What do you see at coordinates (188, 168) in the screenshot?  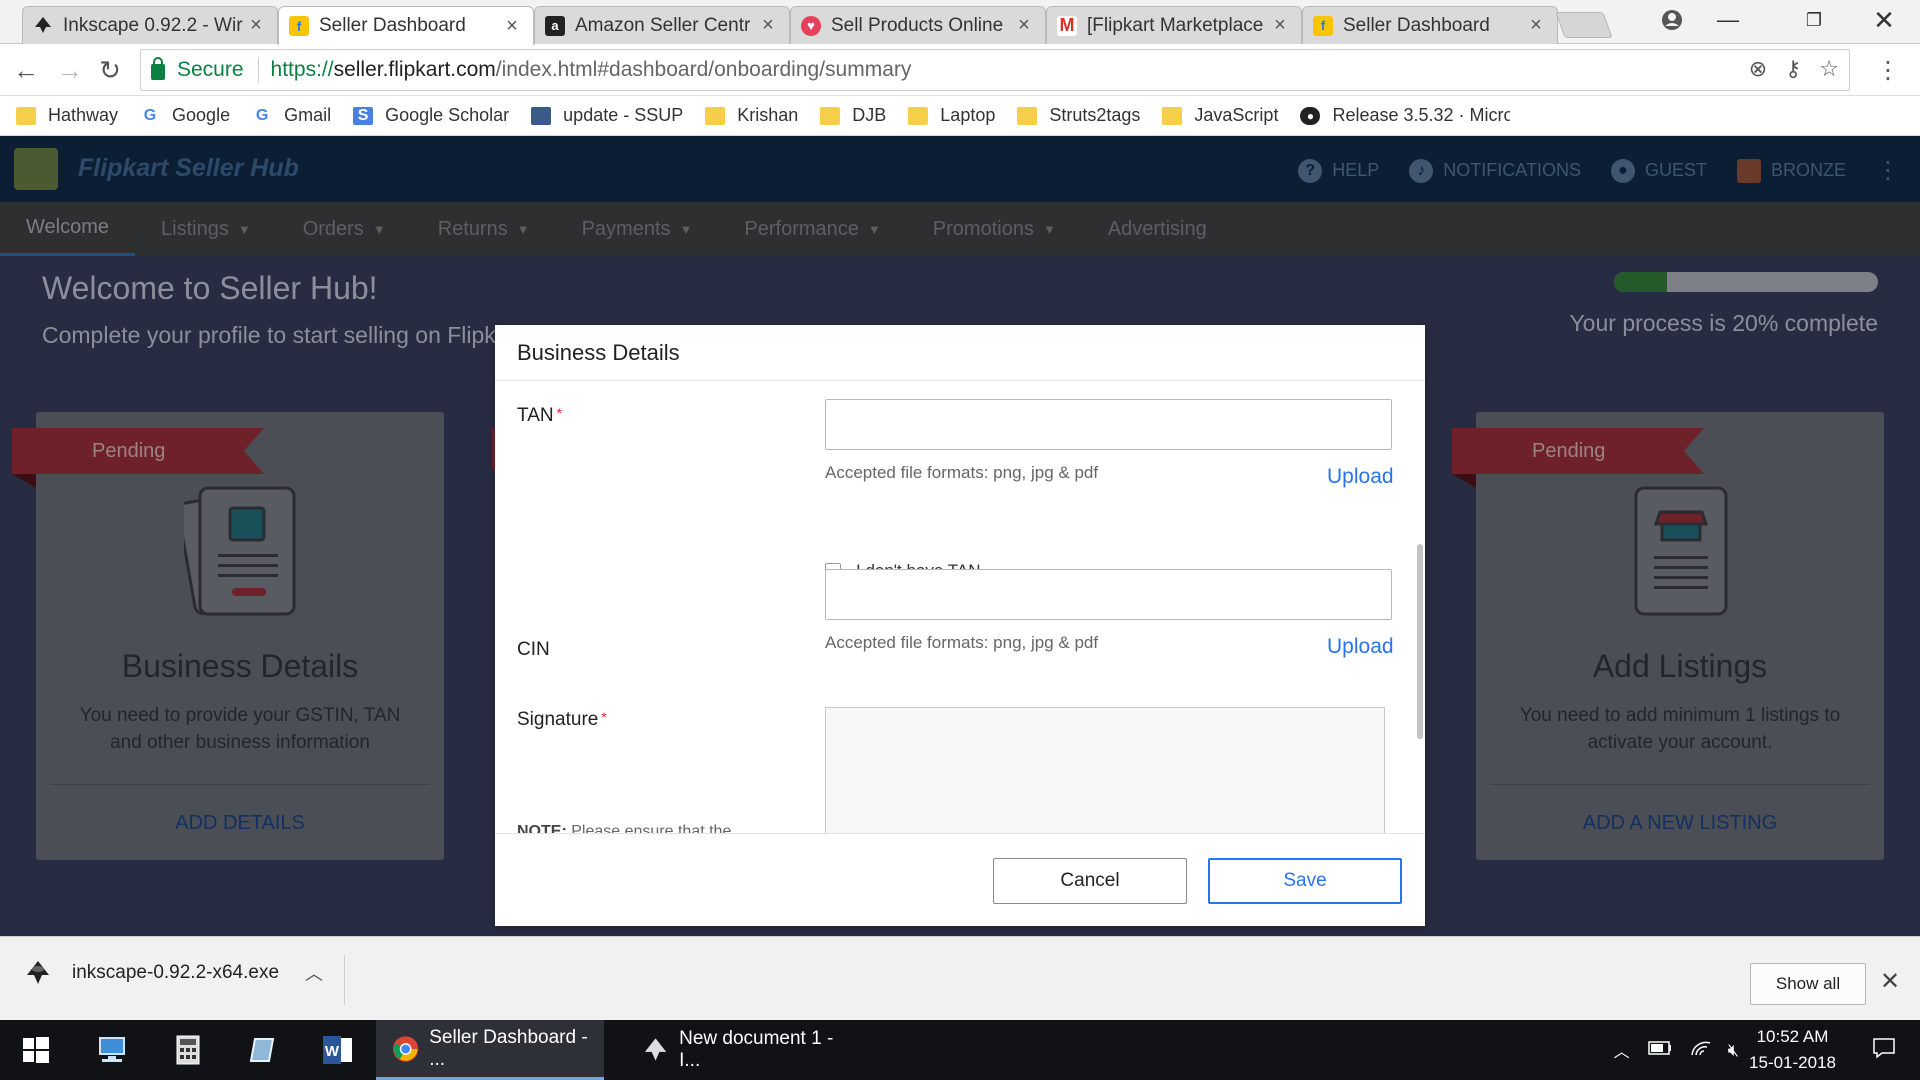 I see `brand-title: Flipkart Seller Hub` at bounding box center [188, 168].